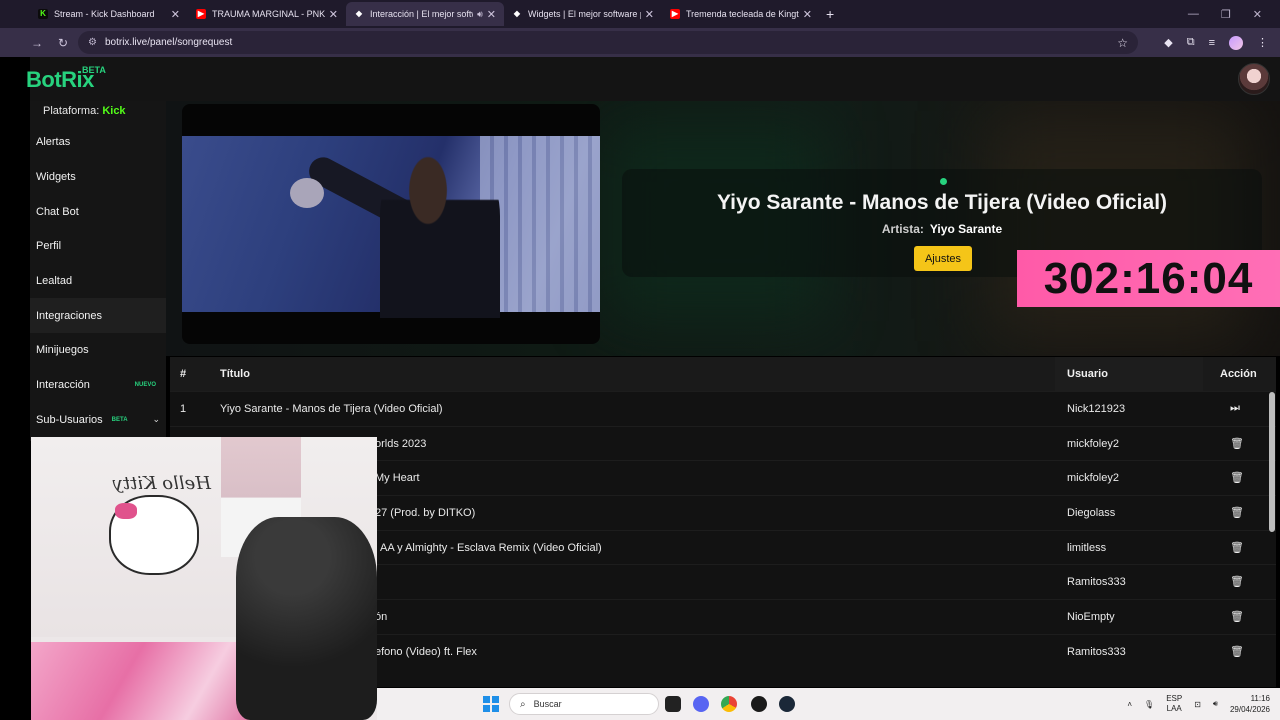  What do you see at coordinates (98, 142) in the screenshot?
I see `sidebar-item-alertas: Alertas` at bounding box center [98, 142].